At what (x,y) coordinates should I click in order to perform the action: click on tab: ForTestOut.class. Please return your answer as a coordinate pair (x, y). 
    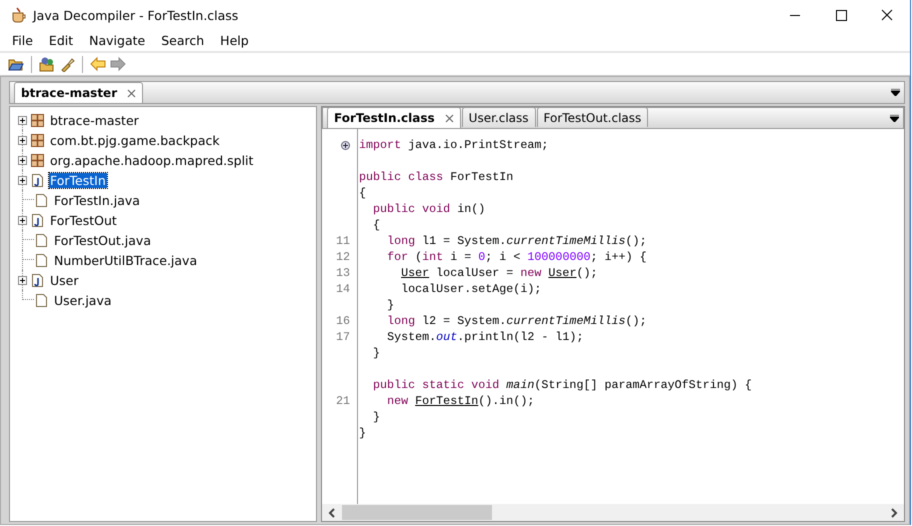
    Looking at the image, I should click on (592, 117).